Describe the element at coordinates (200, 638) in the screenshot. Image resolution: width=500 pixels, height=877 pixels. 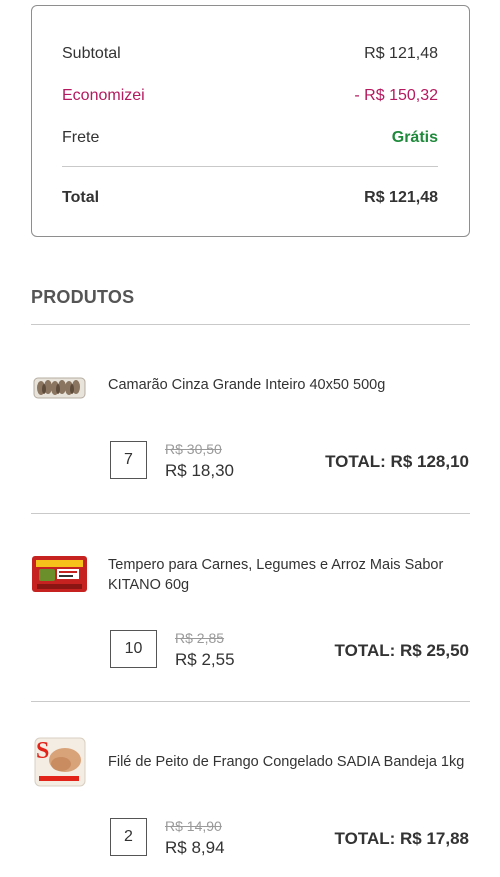
I see `old-price: R$ 2,85` at that location.